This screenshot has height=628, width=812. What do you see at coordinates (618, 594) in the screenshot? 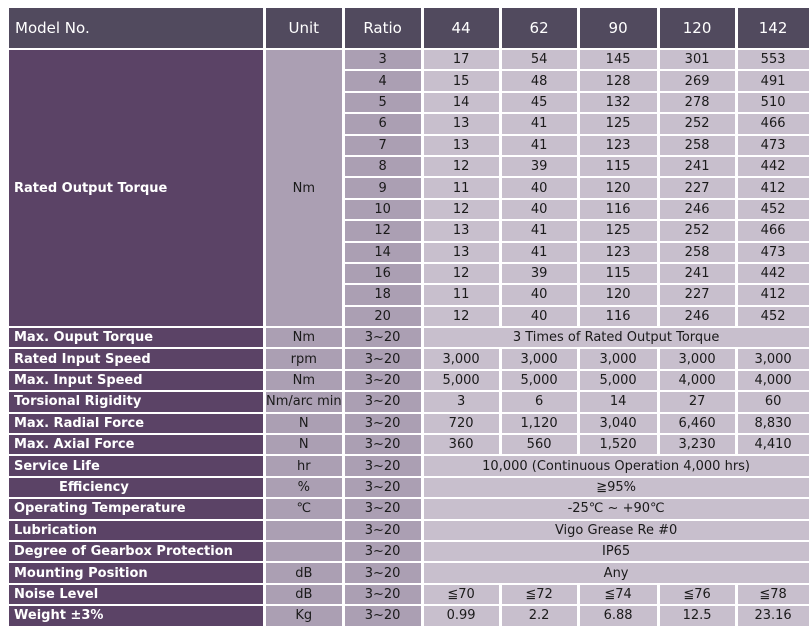
I see `value-cell: ≦74` at bounding box center [618, 594].